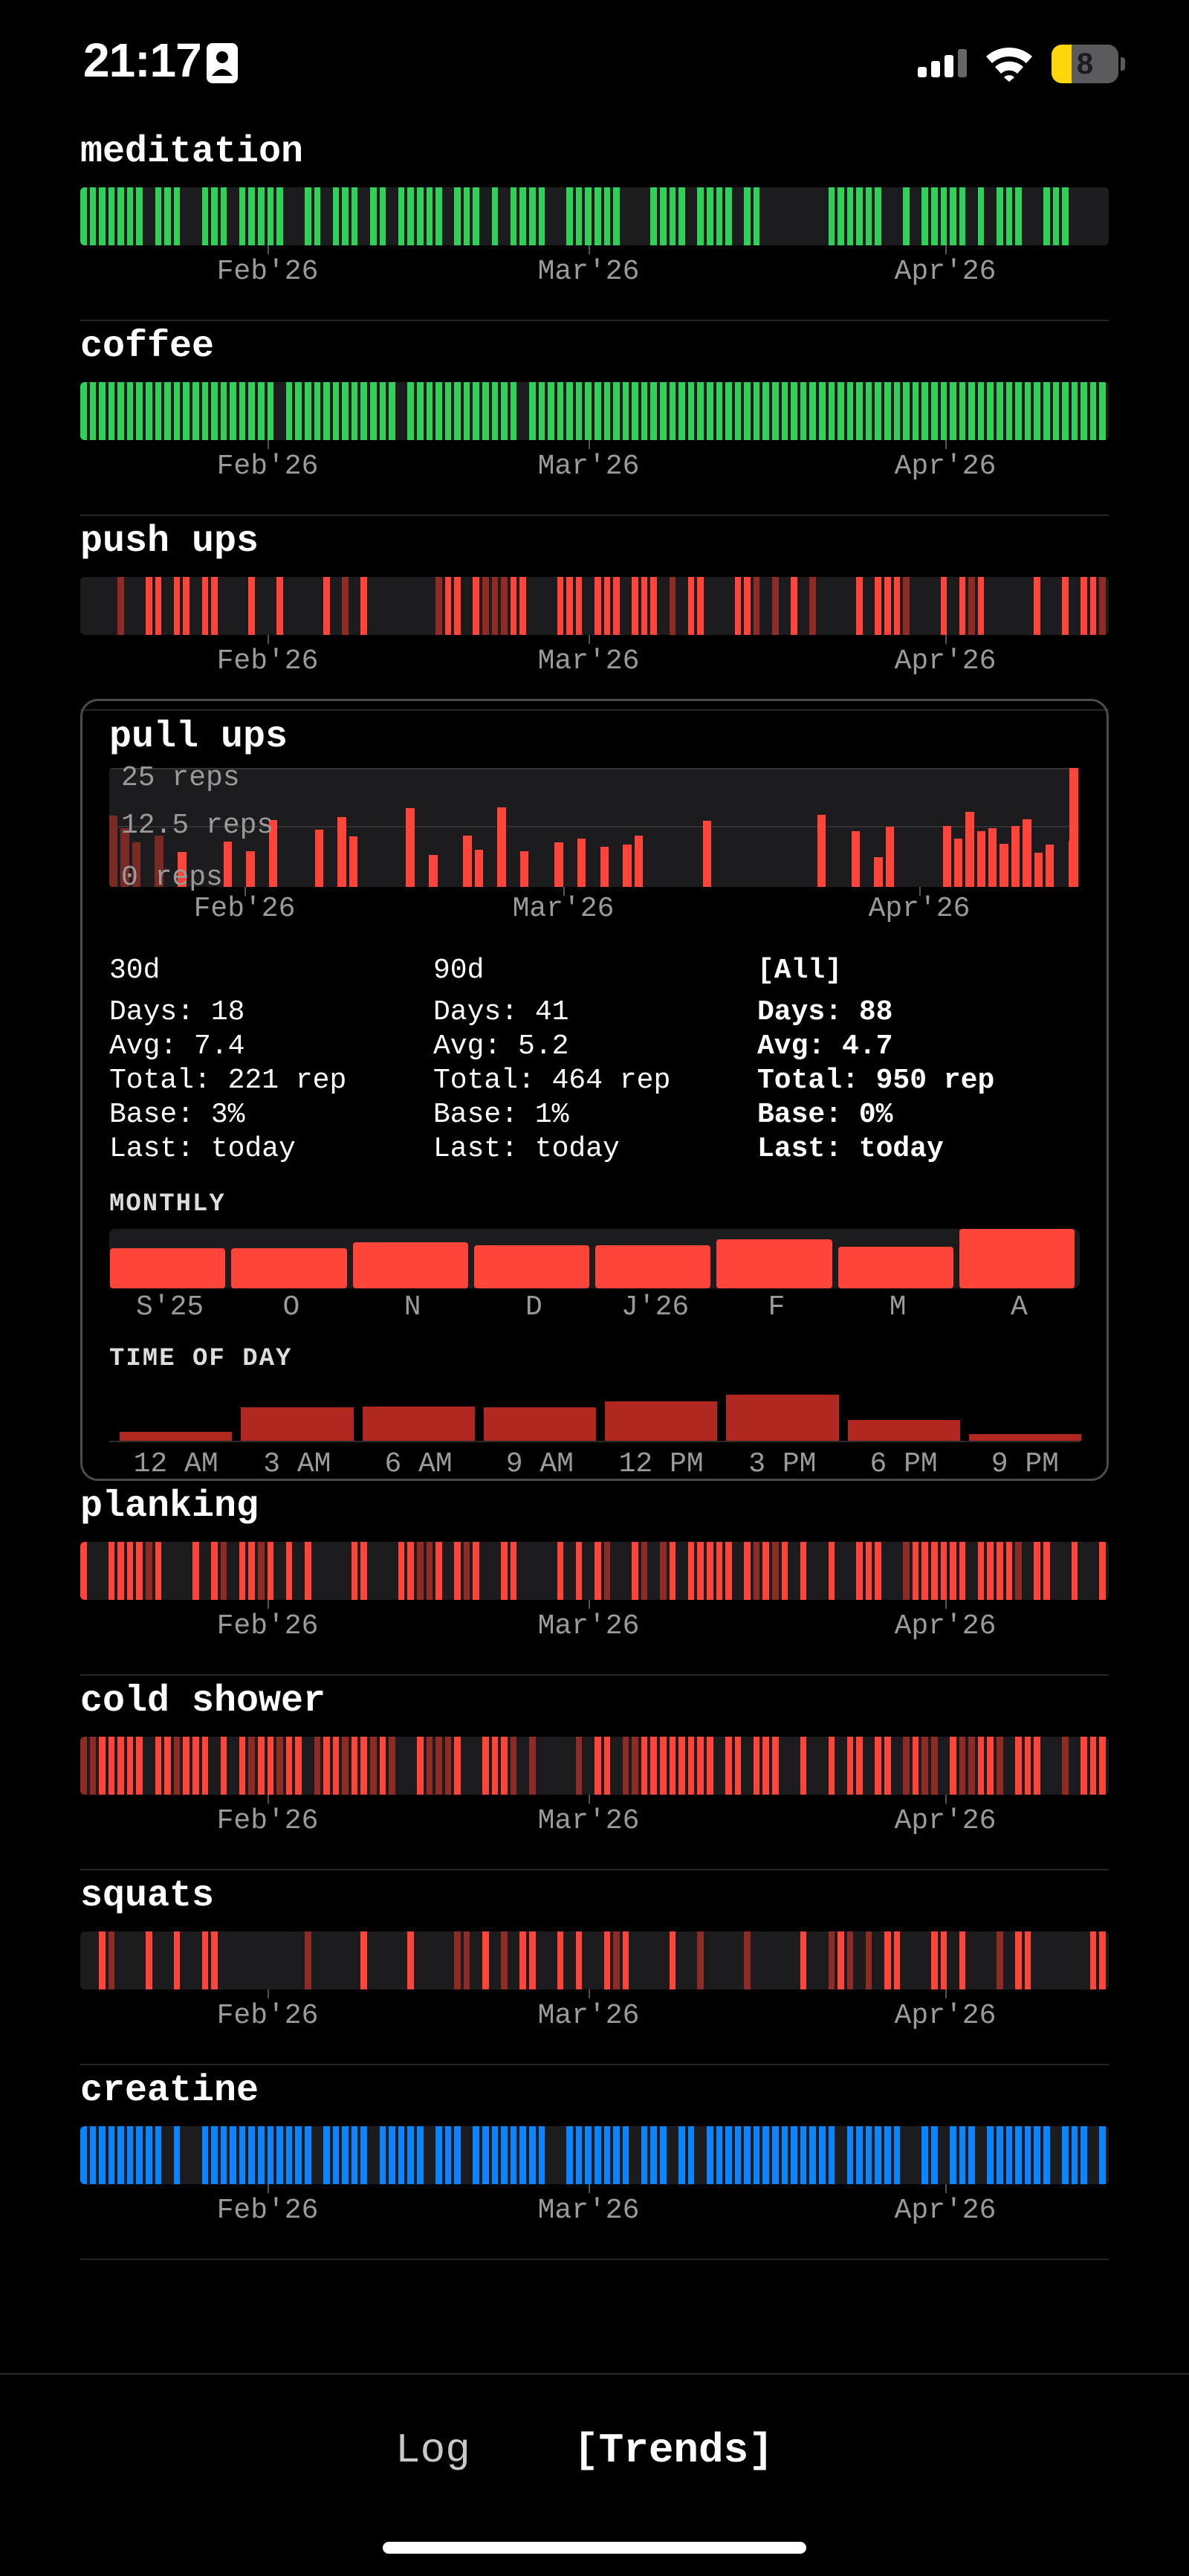 The height and width of the screenshot is (2576, 1189). Describe the element at coordinates (594, 223) in the screenshot. I see `habit-section-meditation: meditation Feb'26 Mar'26 Apr'26` at that location.